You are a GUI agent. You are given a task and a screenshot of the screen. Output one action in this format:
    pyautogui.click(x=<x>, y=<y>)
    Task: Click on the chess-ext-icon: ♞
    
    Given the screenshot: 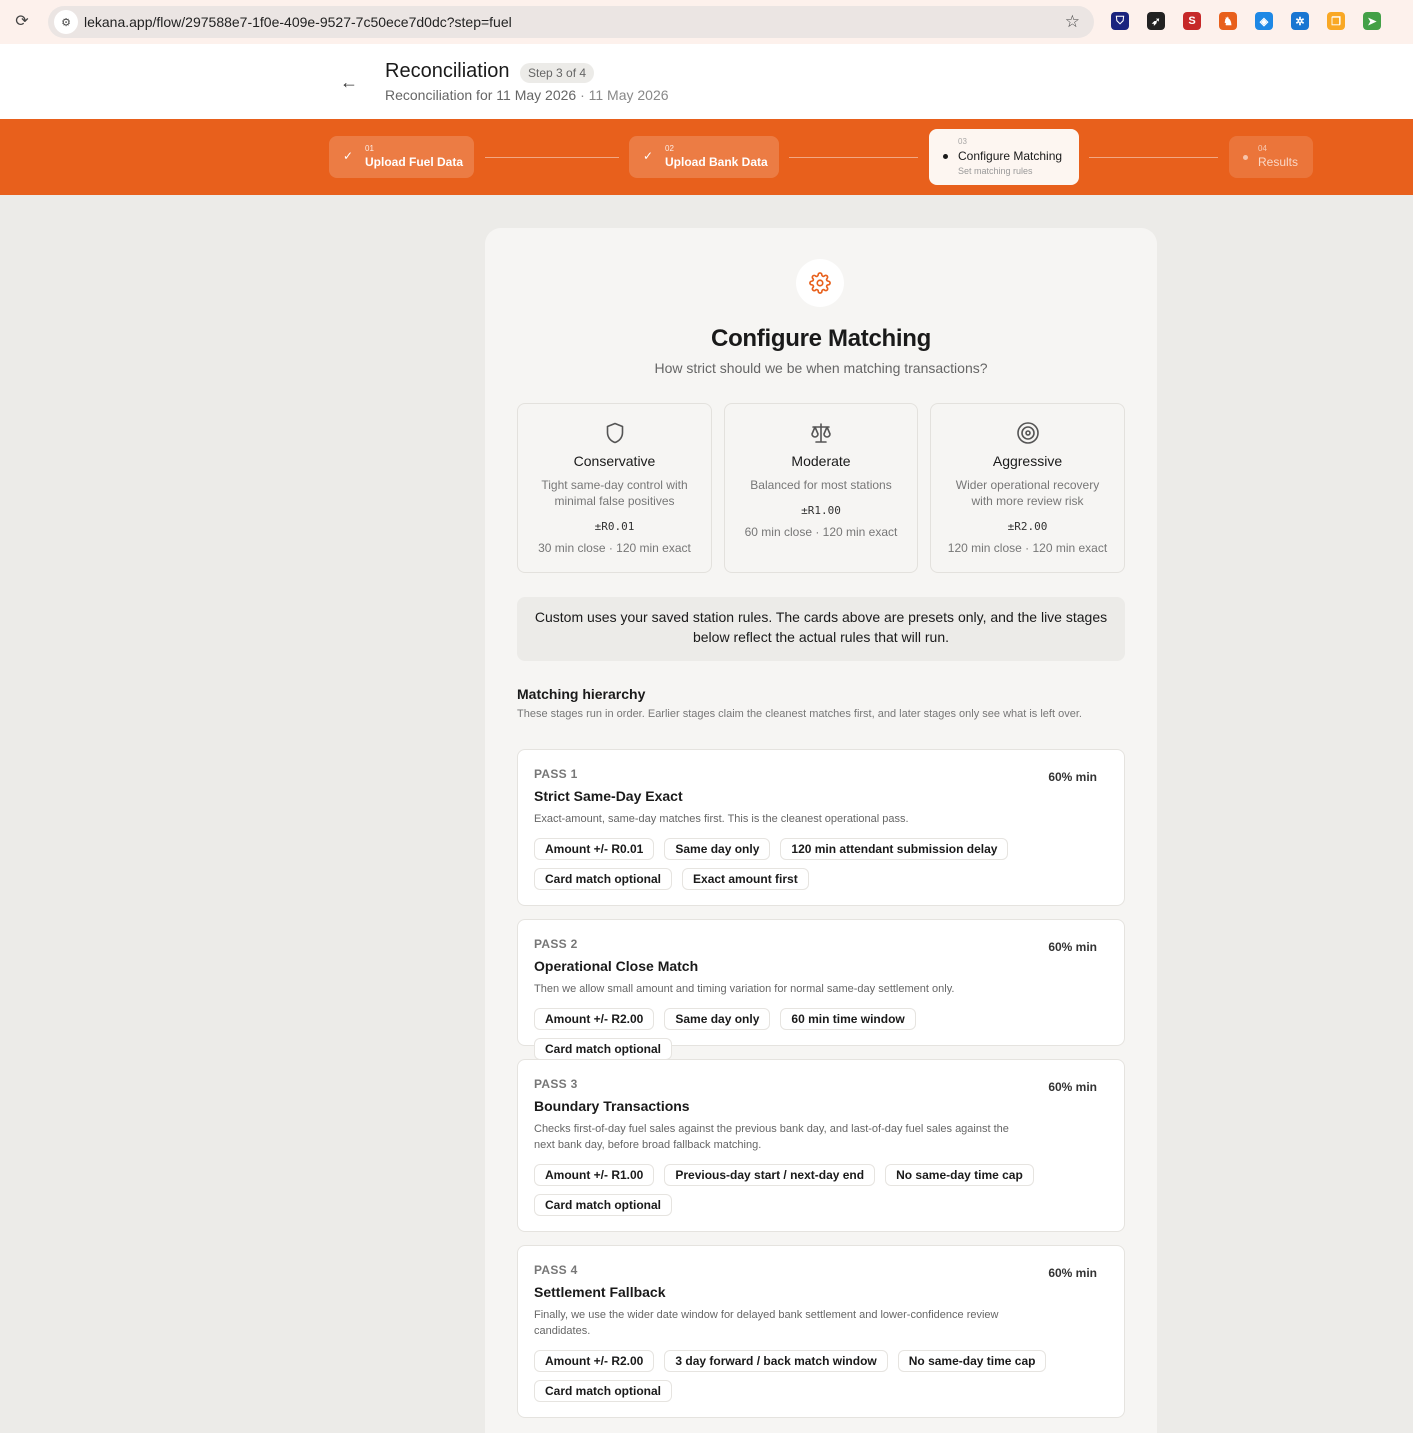 What is the action you would take?
    pyautogui.click(x=1228, y=21)
    